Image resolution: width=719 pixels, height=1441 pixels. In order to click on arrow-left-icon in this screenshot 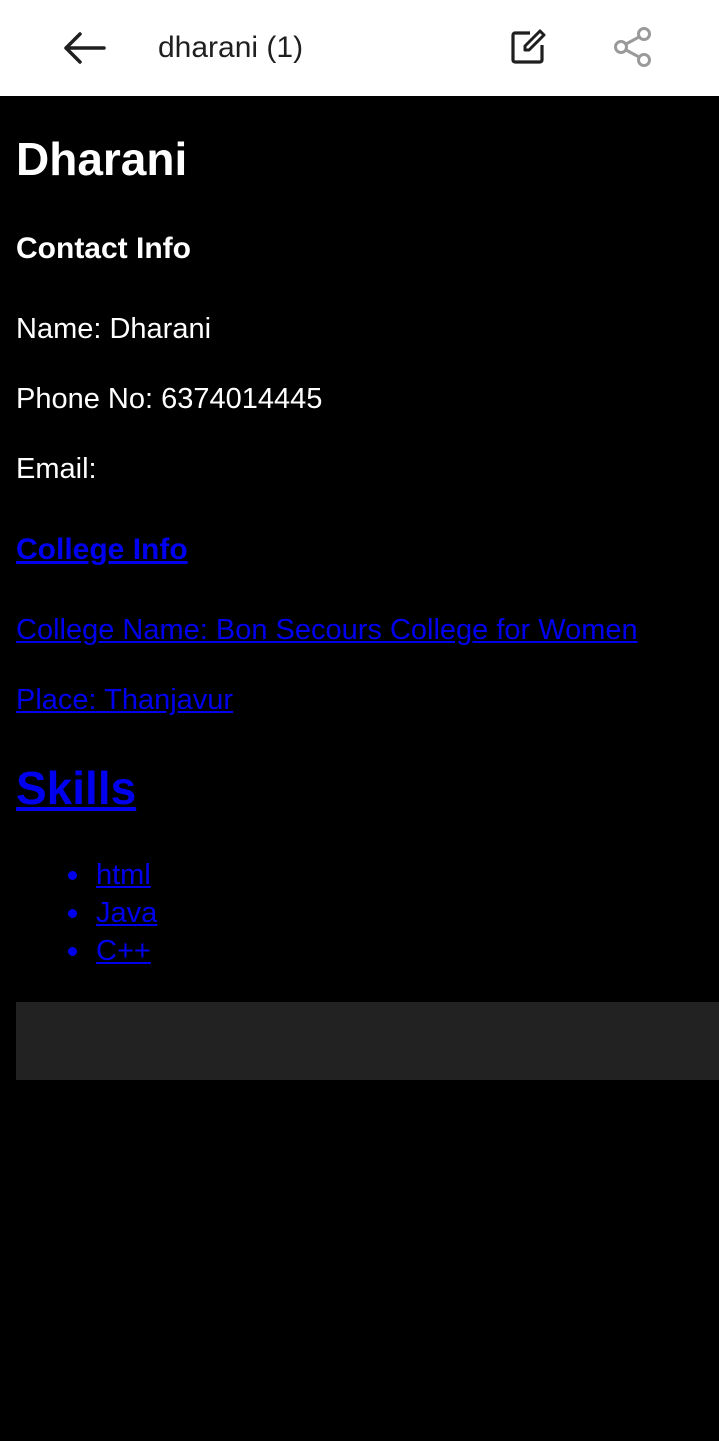, I will do `click(85, 48)`.